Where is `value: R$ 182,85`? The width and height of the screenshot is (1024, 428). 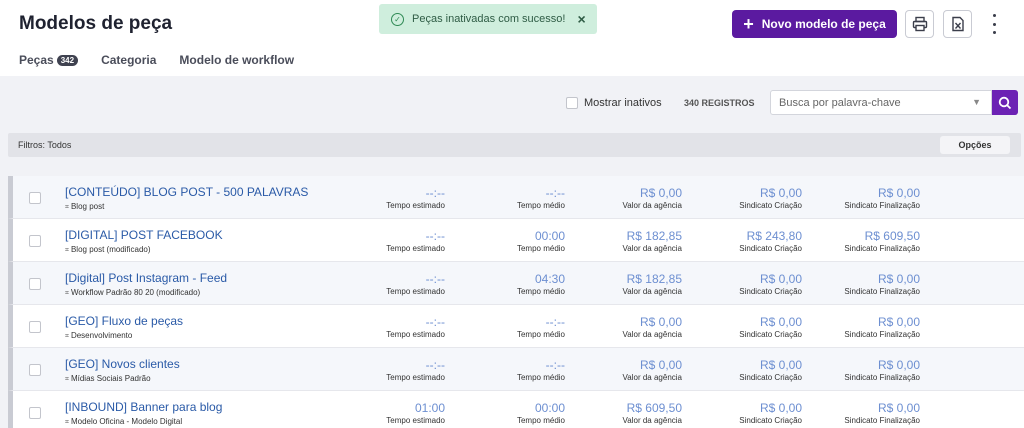
value: R$ 182,85 is located at coordinates (654, 236).